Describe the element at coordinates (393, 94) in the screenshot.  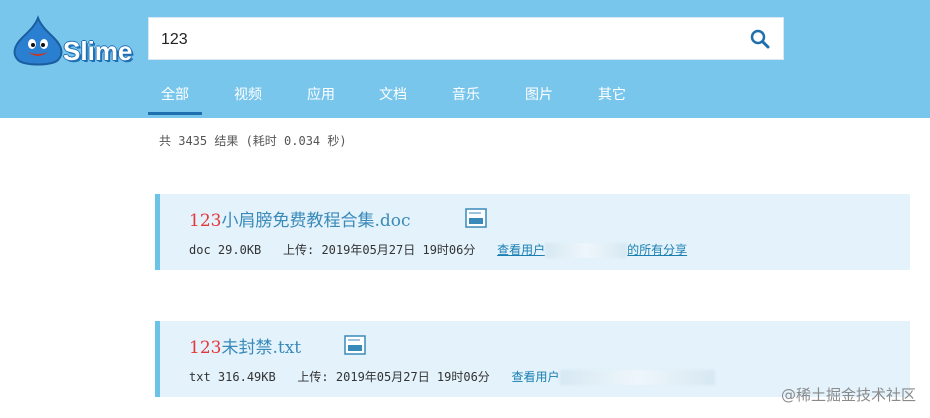
I see `tab-documents: 文档` at that location.